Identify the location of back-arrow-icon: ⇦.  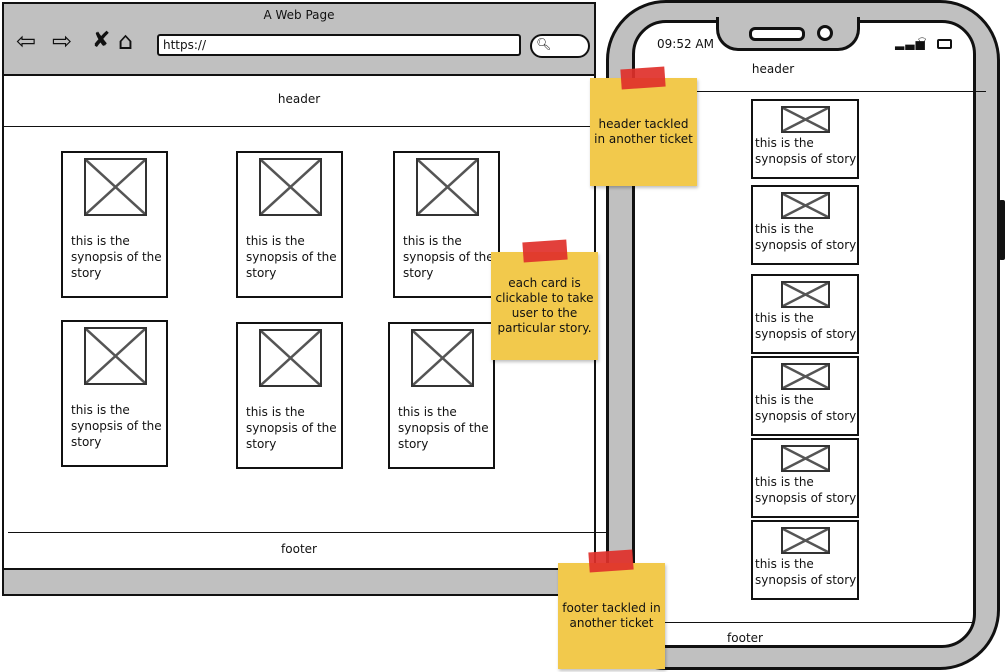
(26, 41).